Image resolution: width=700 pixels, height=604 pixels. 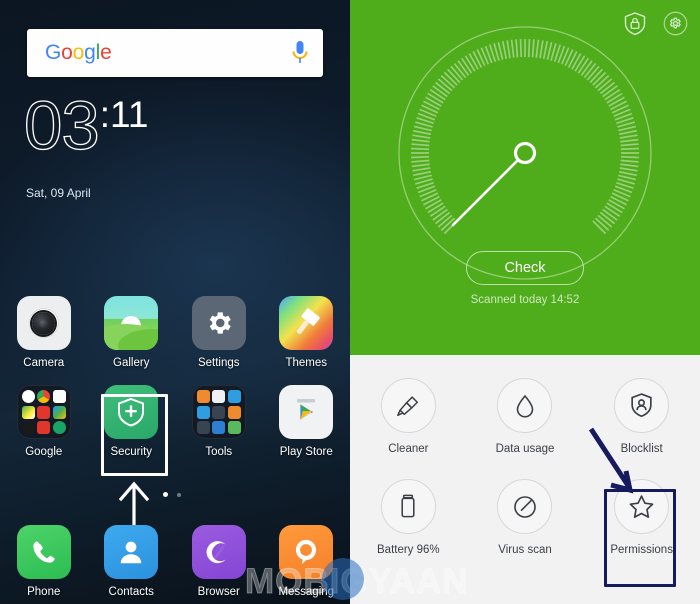 What do you see at coordinates (525, 550) in the screenshot?
I see `tile-label: Virus scan` at bounding box center [525, 550].